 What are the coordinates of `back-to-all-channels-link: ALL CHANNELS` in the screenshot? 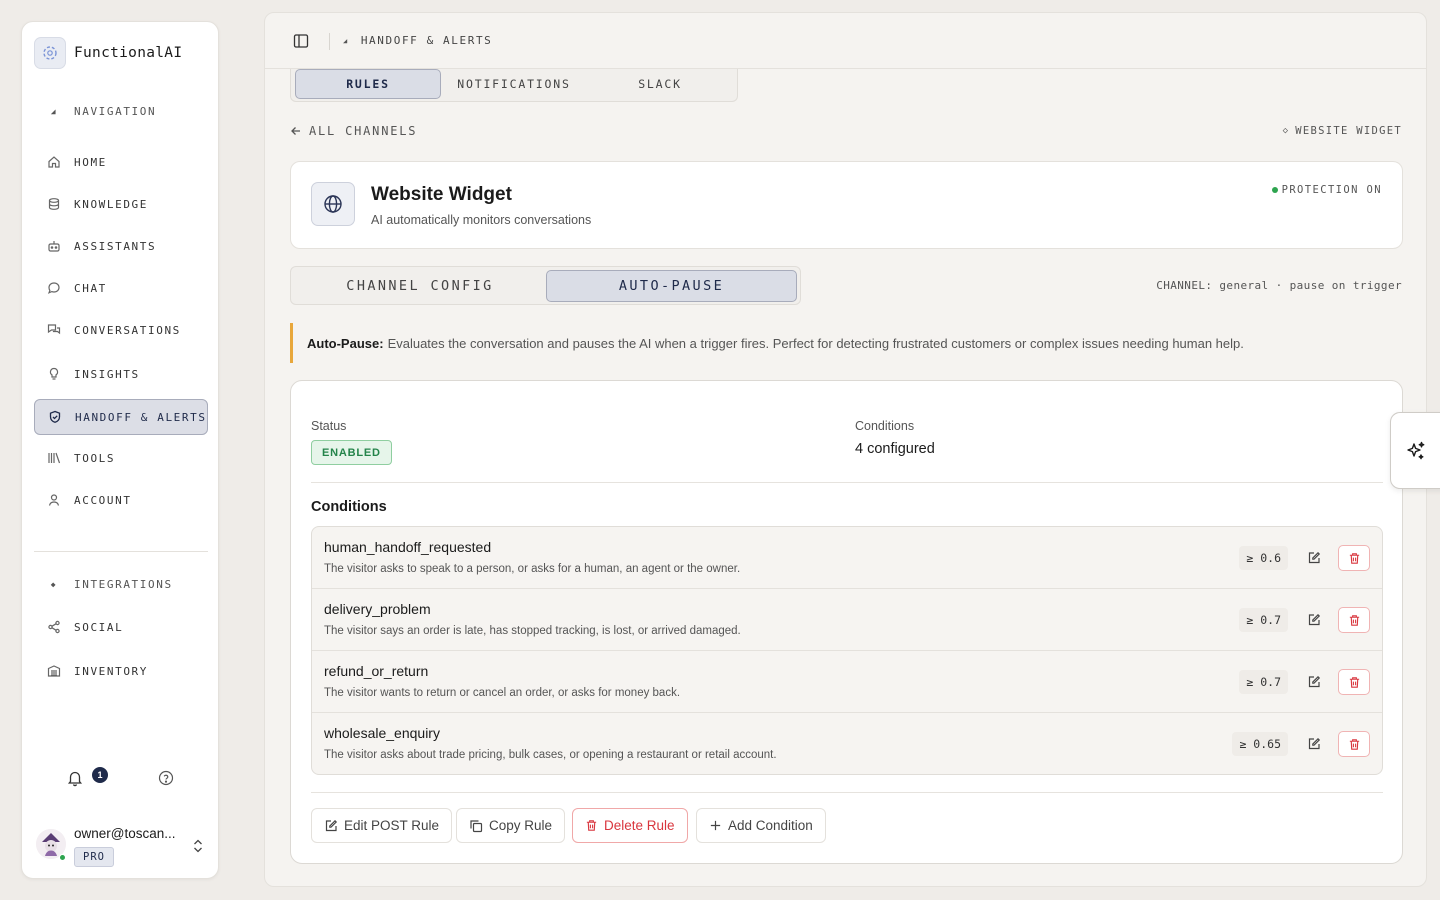 It's located at (353, 131).